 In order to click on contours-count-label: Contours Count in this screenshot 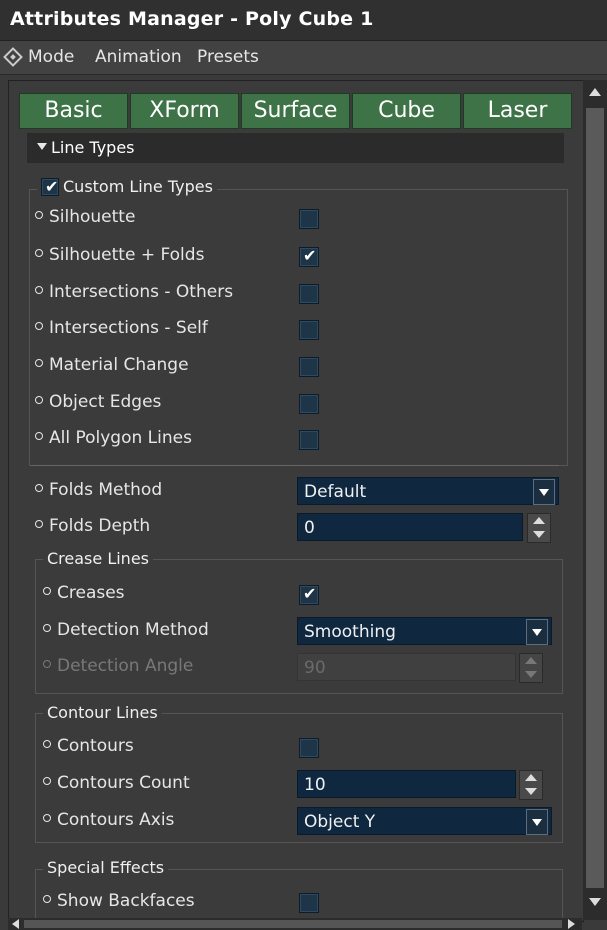, I will do `click(116, 783)`.